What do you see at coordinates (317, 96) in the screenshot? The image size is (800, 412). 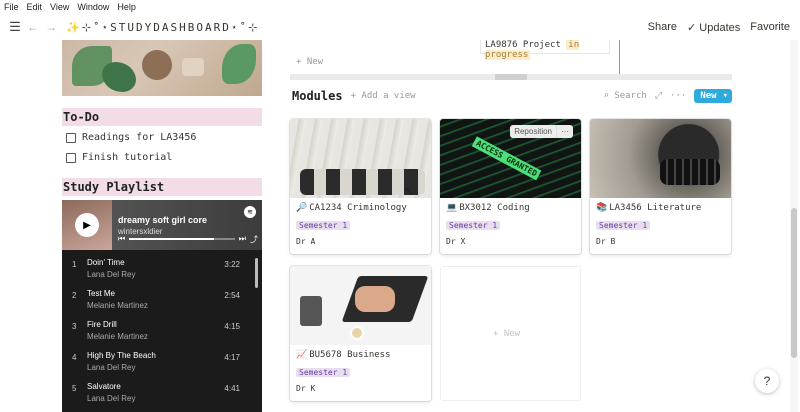 I see `modules-title: Modules` at bounding box center [317, 96].